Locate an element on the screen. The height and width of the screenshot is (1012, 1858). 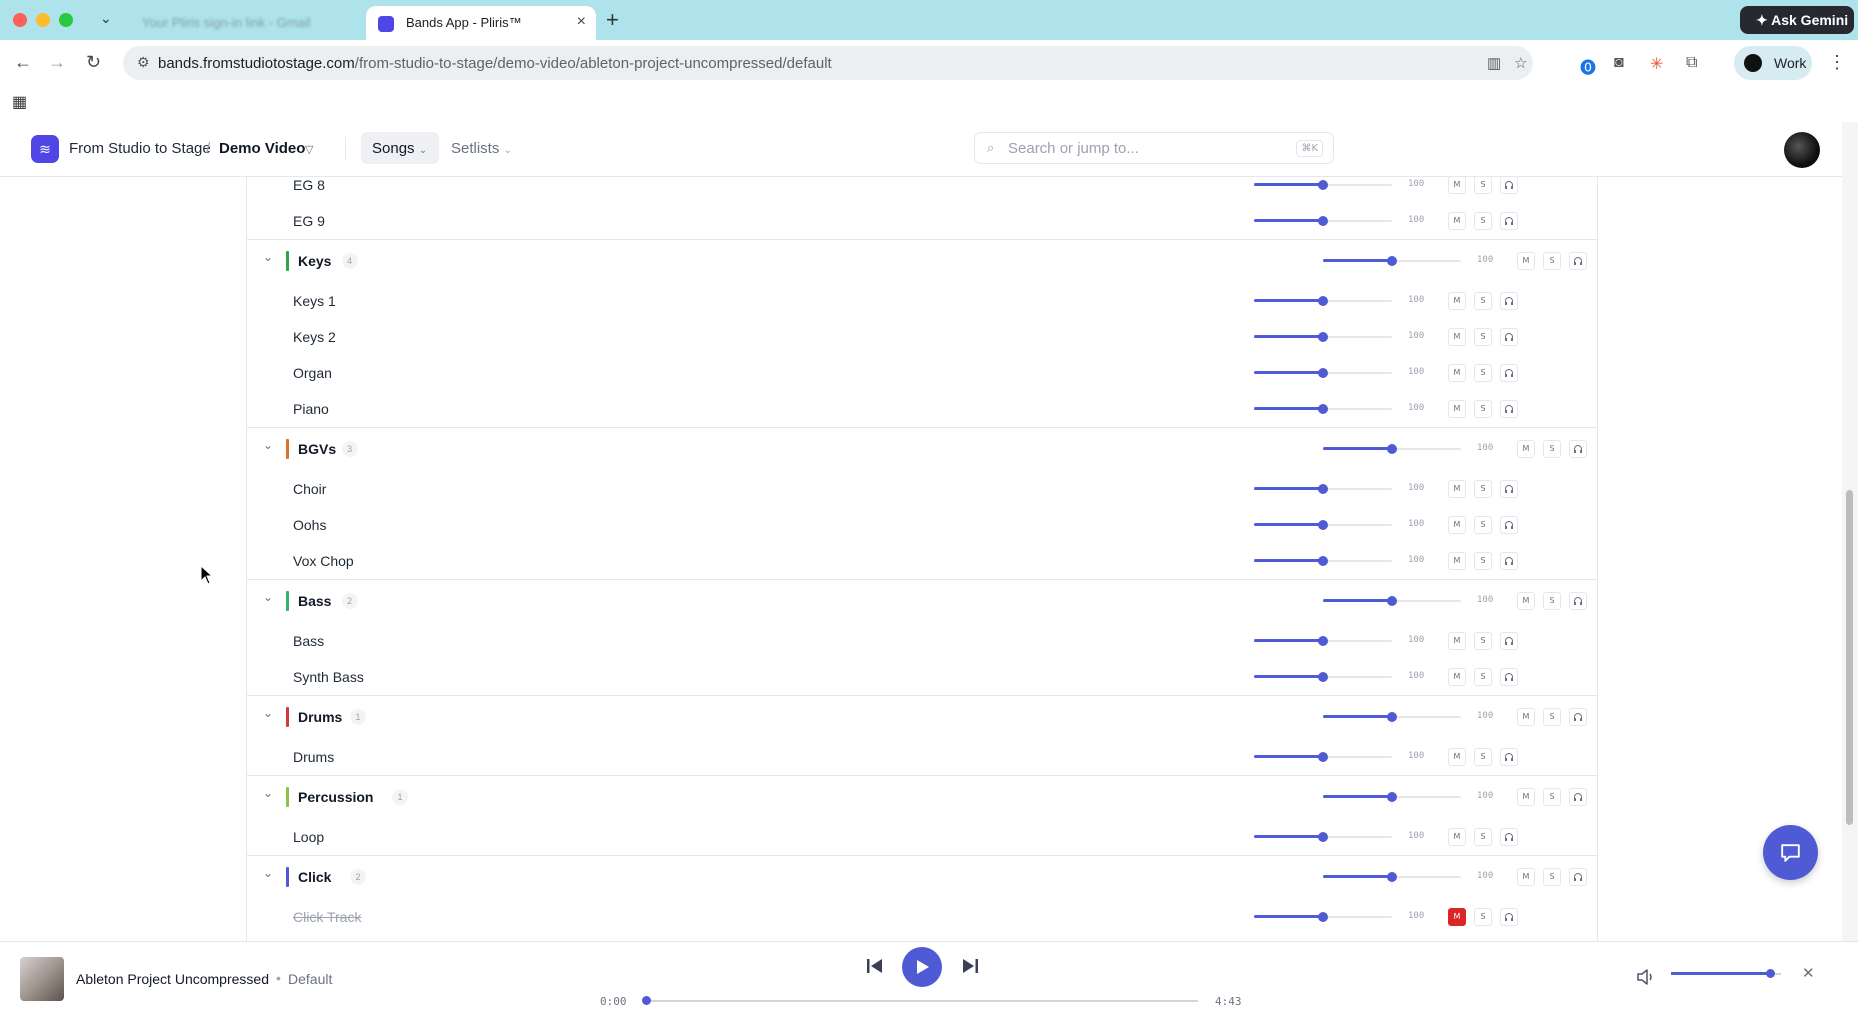
progress-bar is located at coordinates (921, 1001).